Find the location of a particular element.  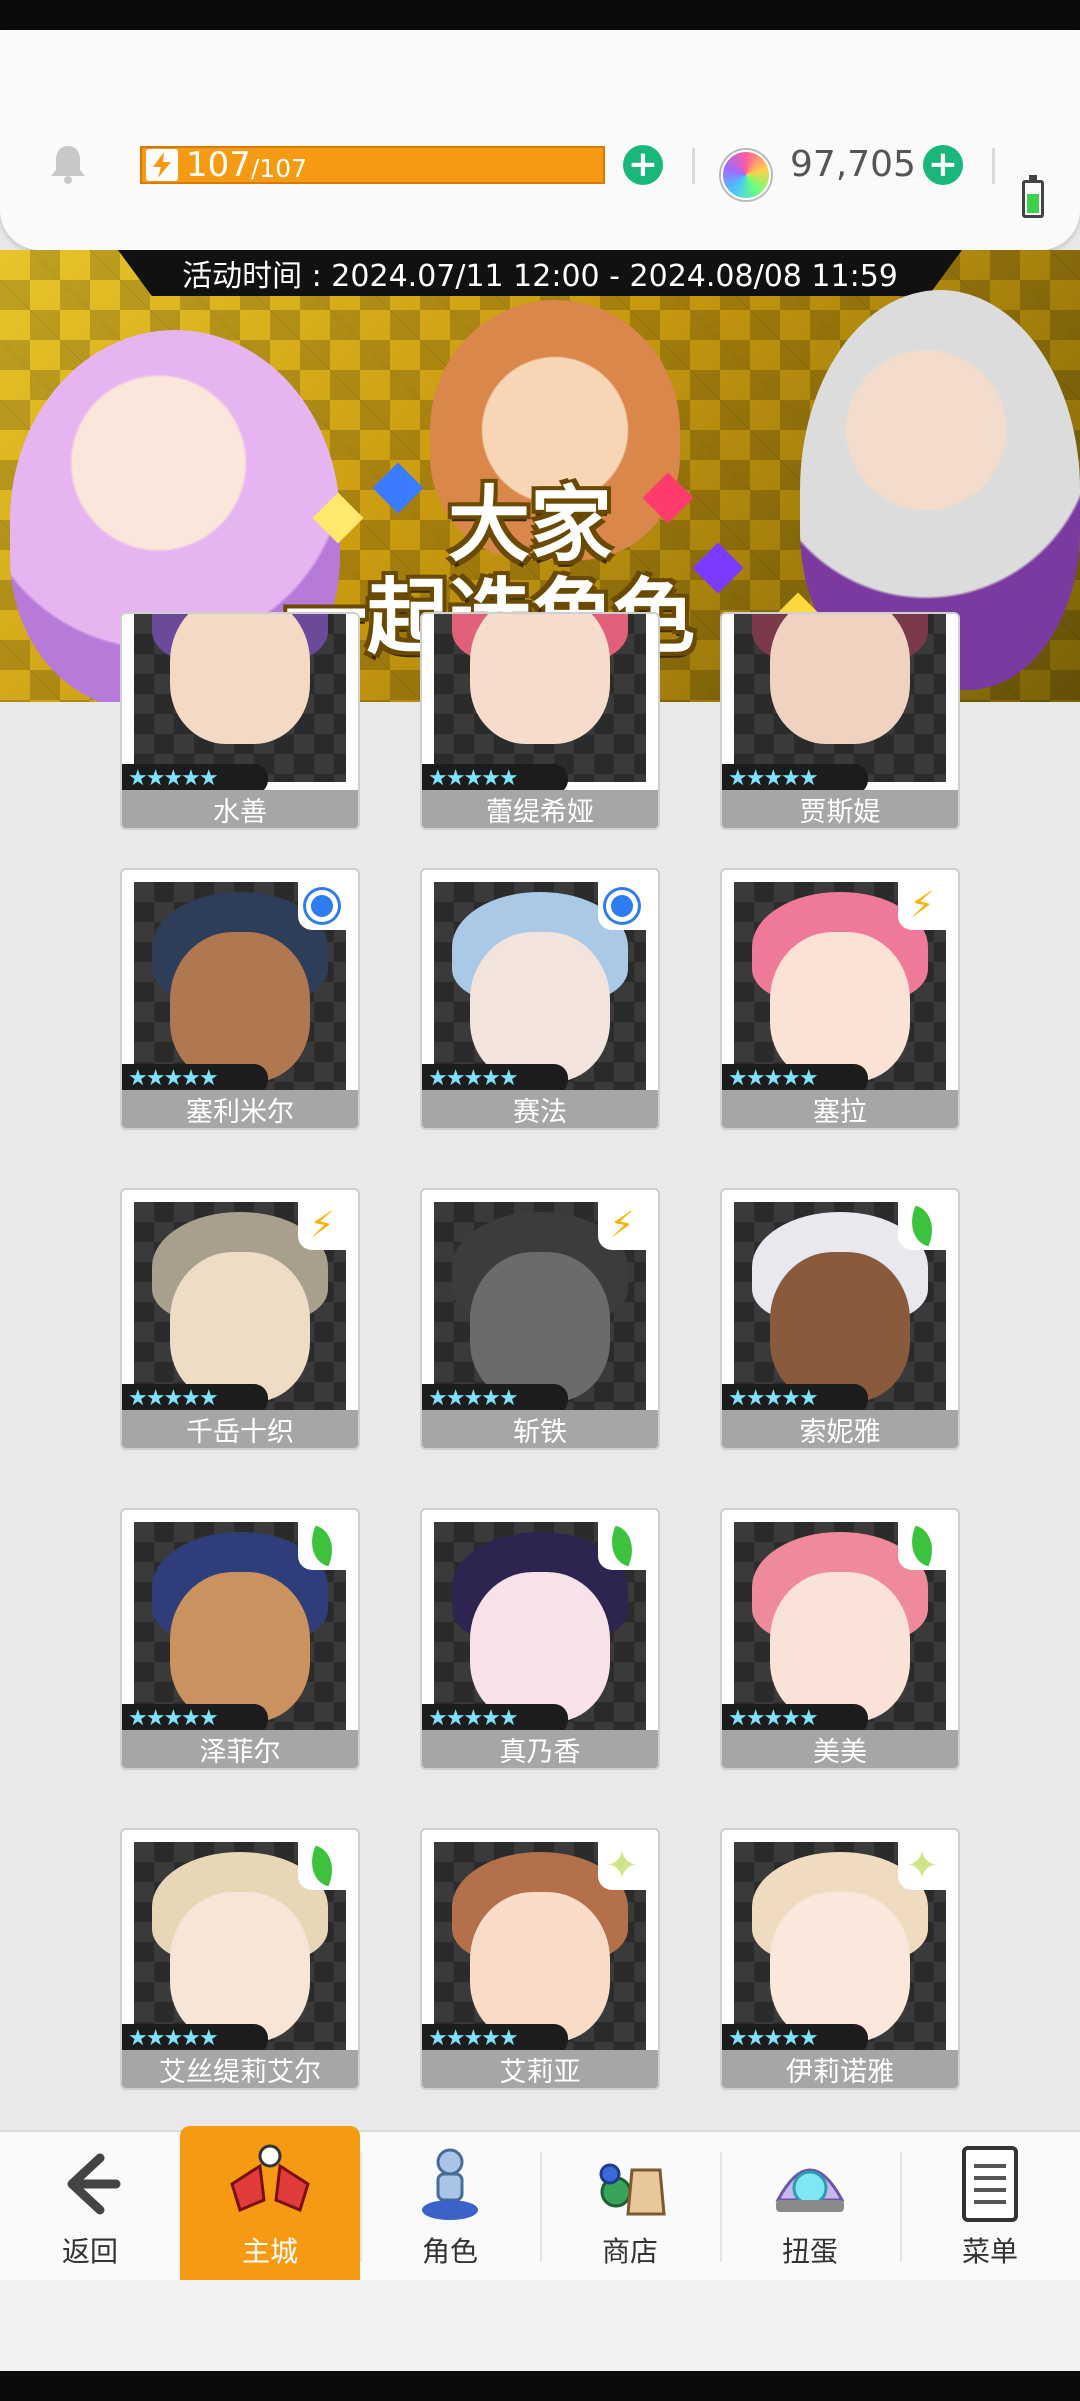

character-card: ★★★★★ ✦ 伊莉诺雅 is located at coordinates (840, 1959).